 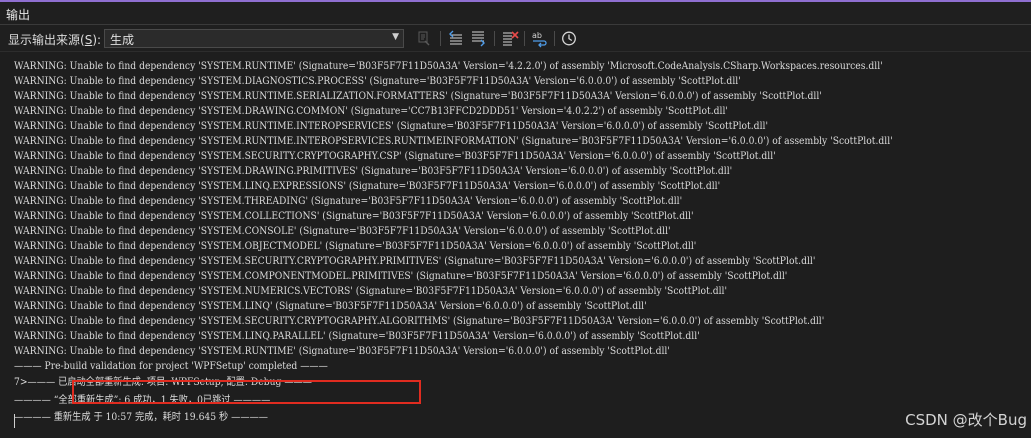 What do you see at coordinates (55, 40) in the screenshot?
I see `output-source-label: 显示输出来源(S):` at bounding box center [55, 40].